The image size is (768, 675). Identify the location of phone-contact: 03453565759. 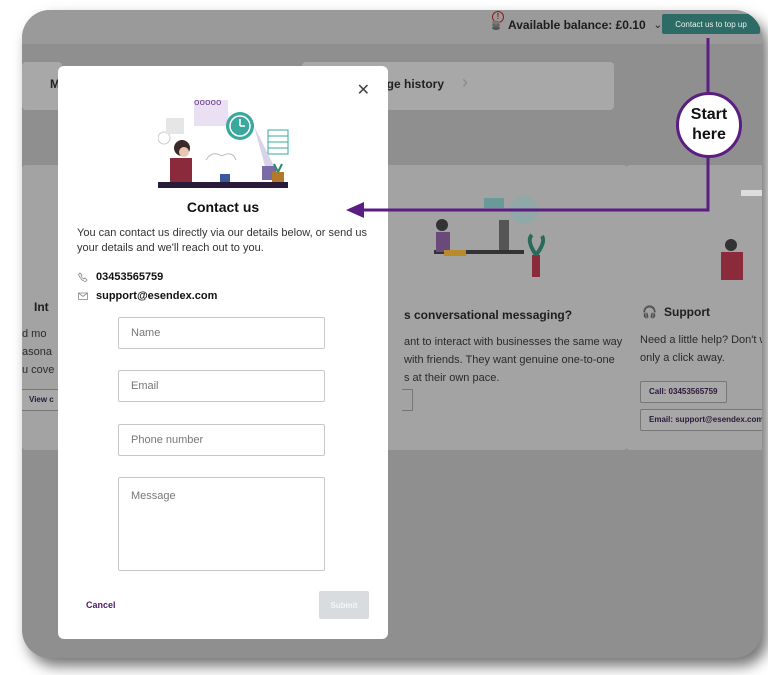
(120, 277).